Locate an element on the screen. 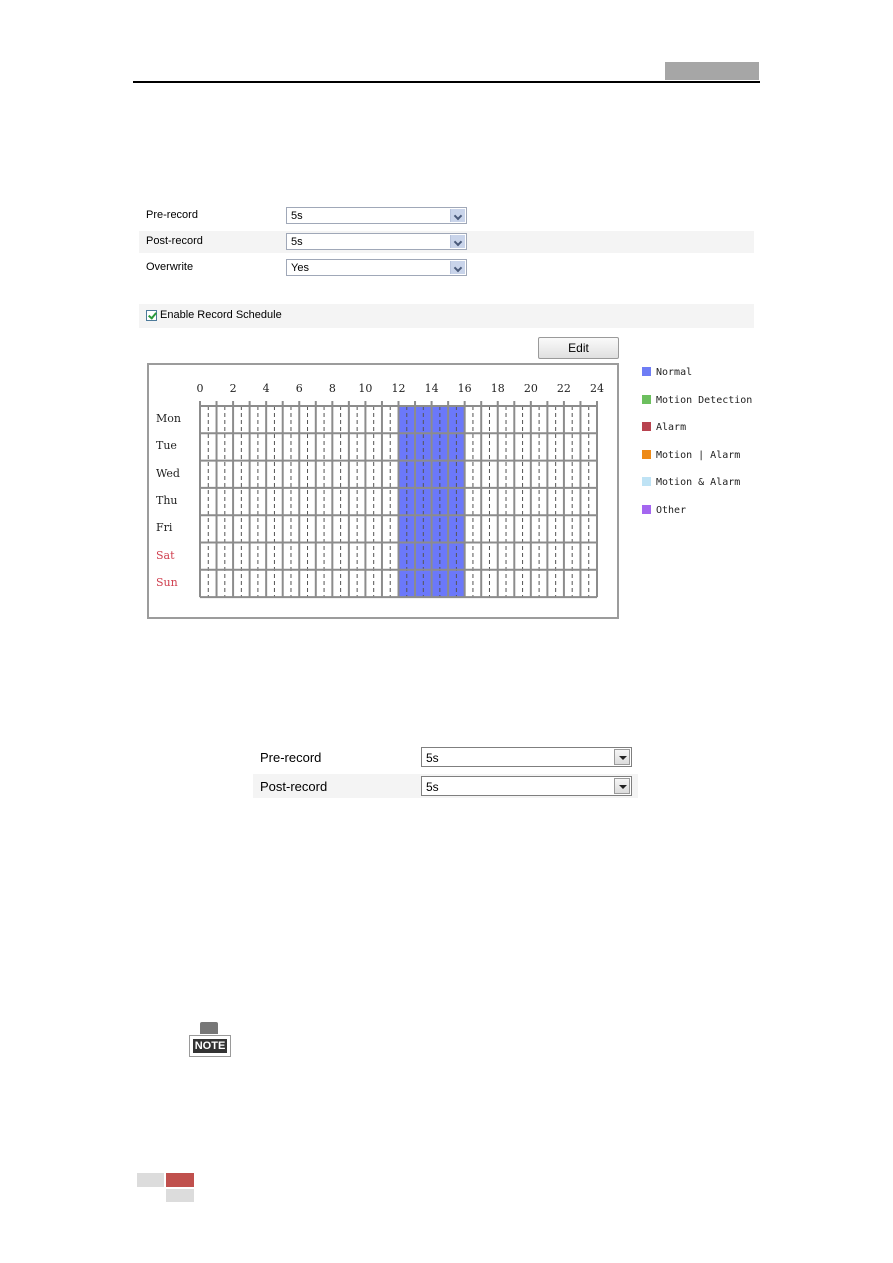  legend-label: Normal is located at coordinates (674, 372).